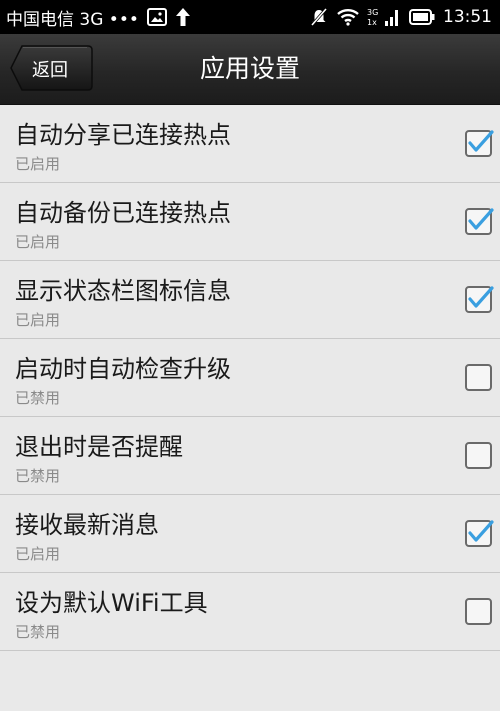  I want to click on status-bar: 中国电信 3G ••• 3G 1x 13:51, so click(250, 17).